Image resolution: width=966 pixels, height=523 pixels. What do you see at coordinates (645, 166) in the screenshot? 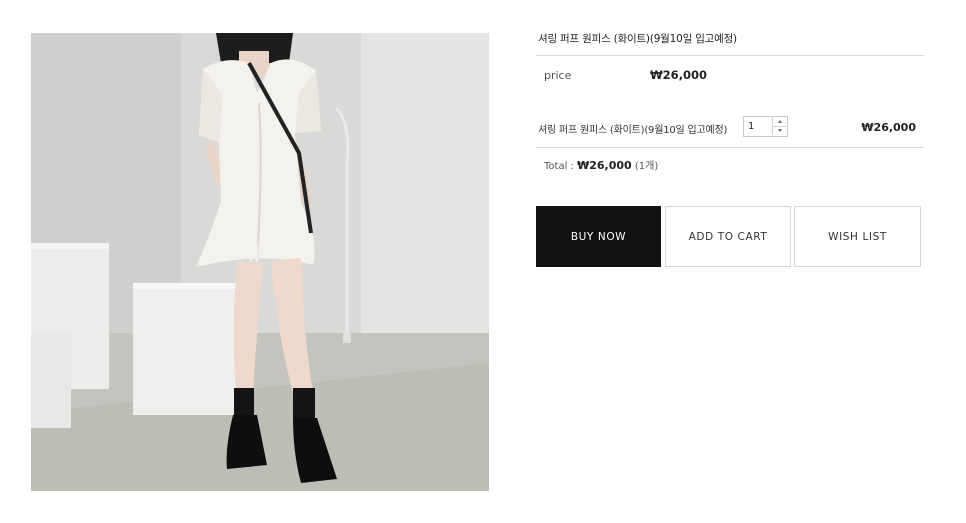
I see `total-count: (1개)` at bounding box center [645, 166].